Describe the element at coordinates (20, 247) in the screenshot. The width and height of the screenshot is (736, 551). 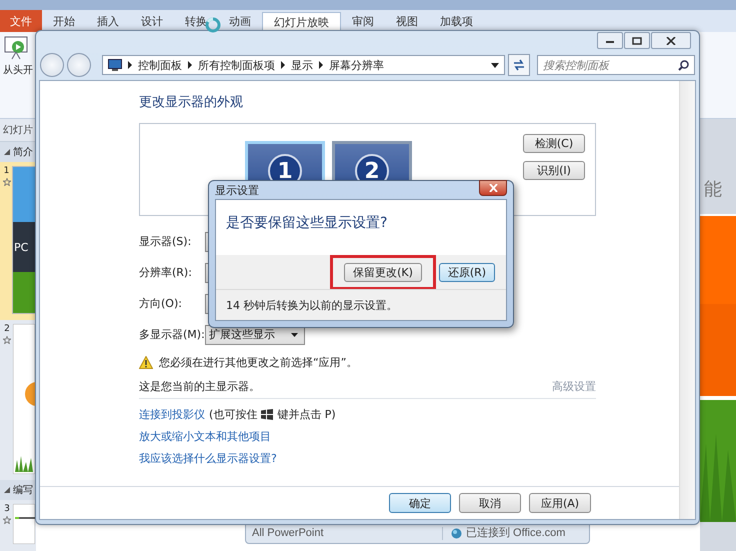
I see `thumbnail-text: PC` at that location.